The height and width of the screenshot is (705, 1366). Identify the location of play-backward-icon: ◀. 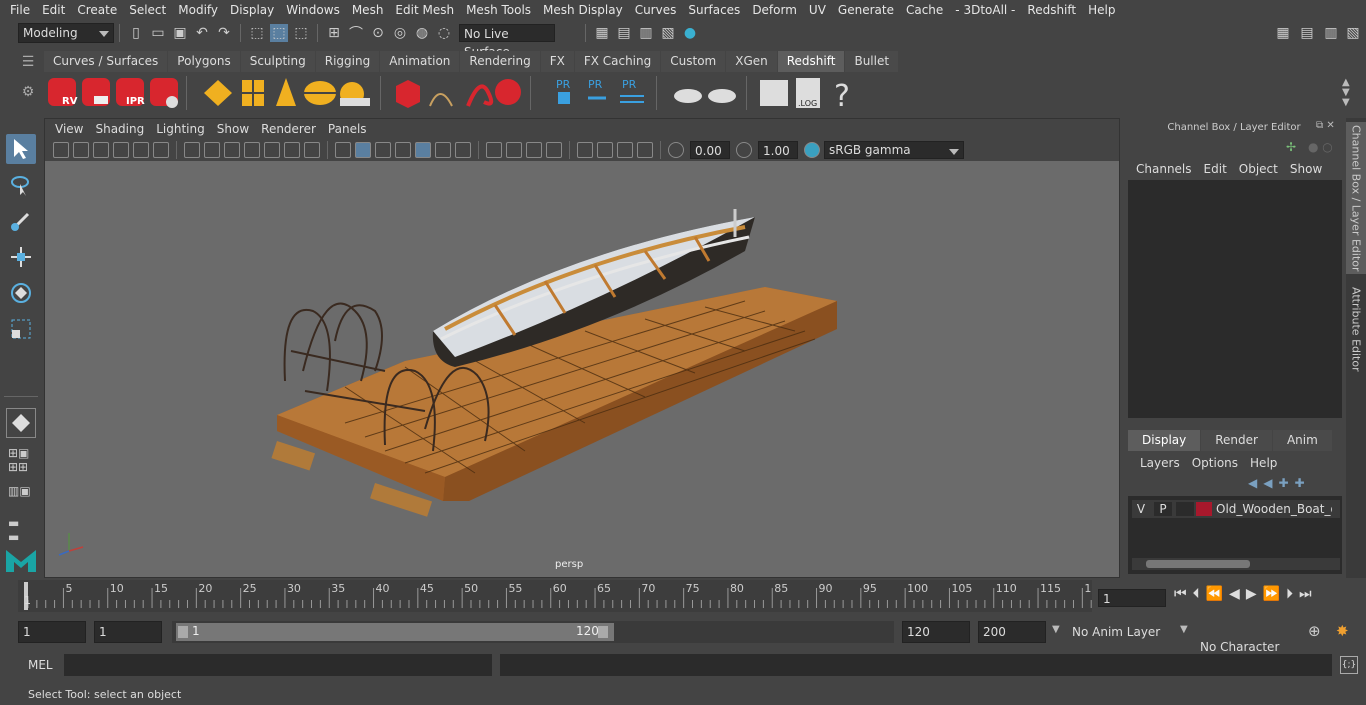
(1234, 594).